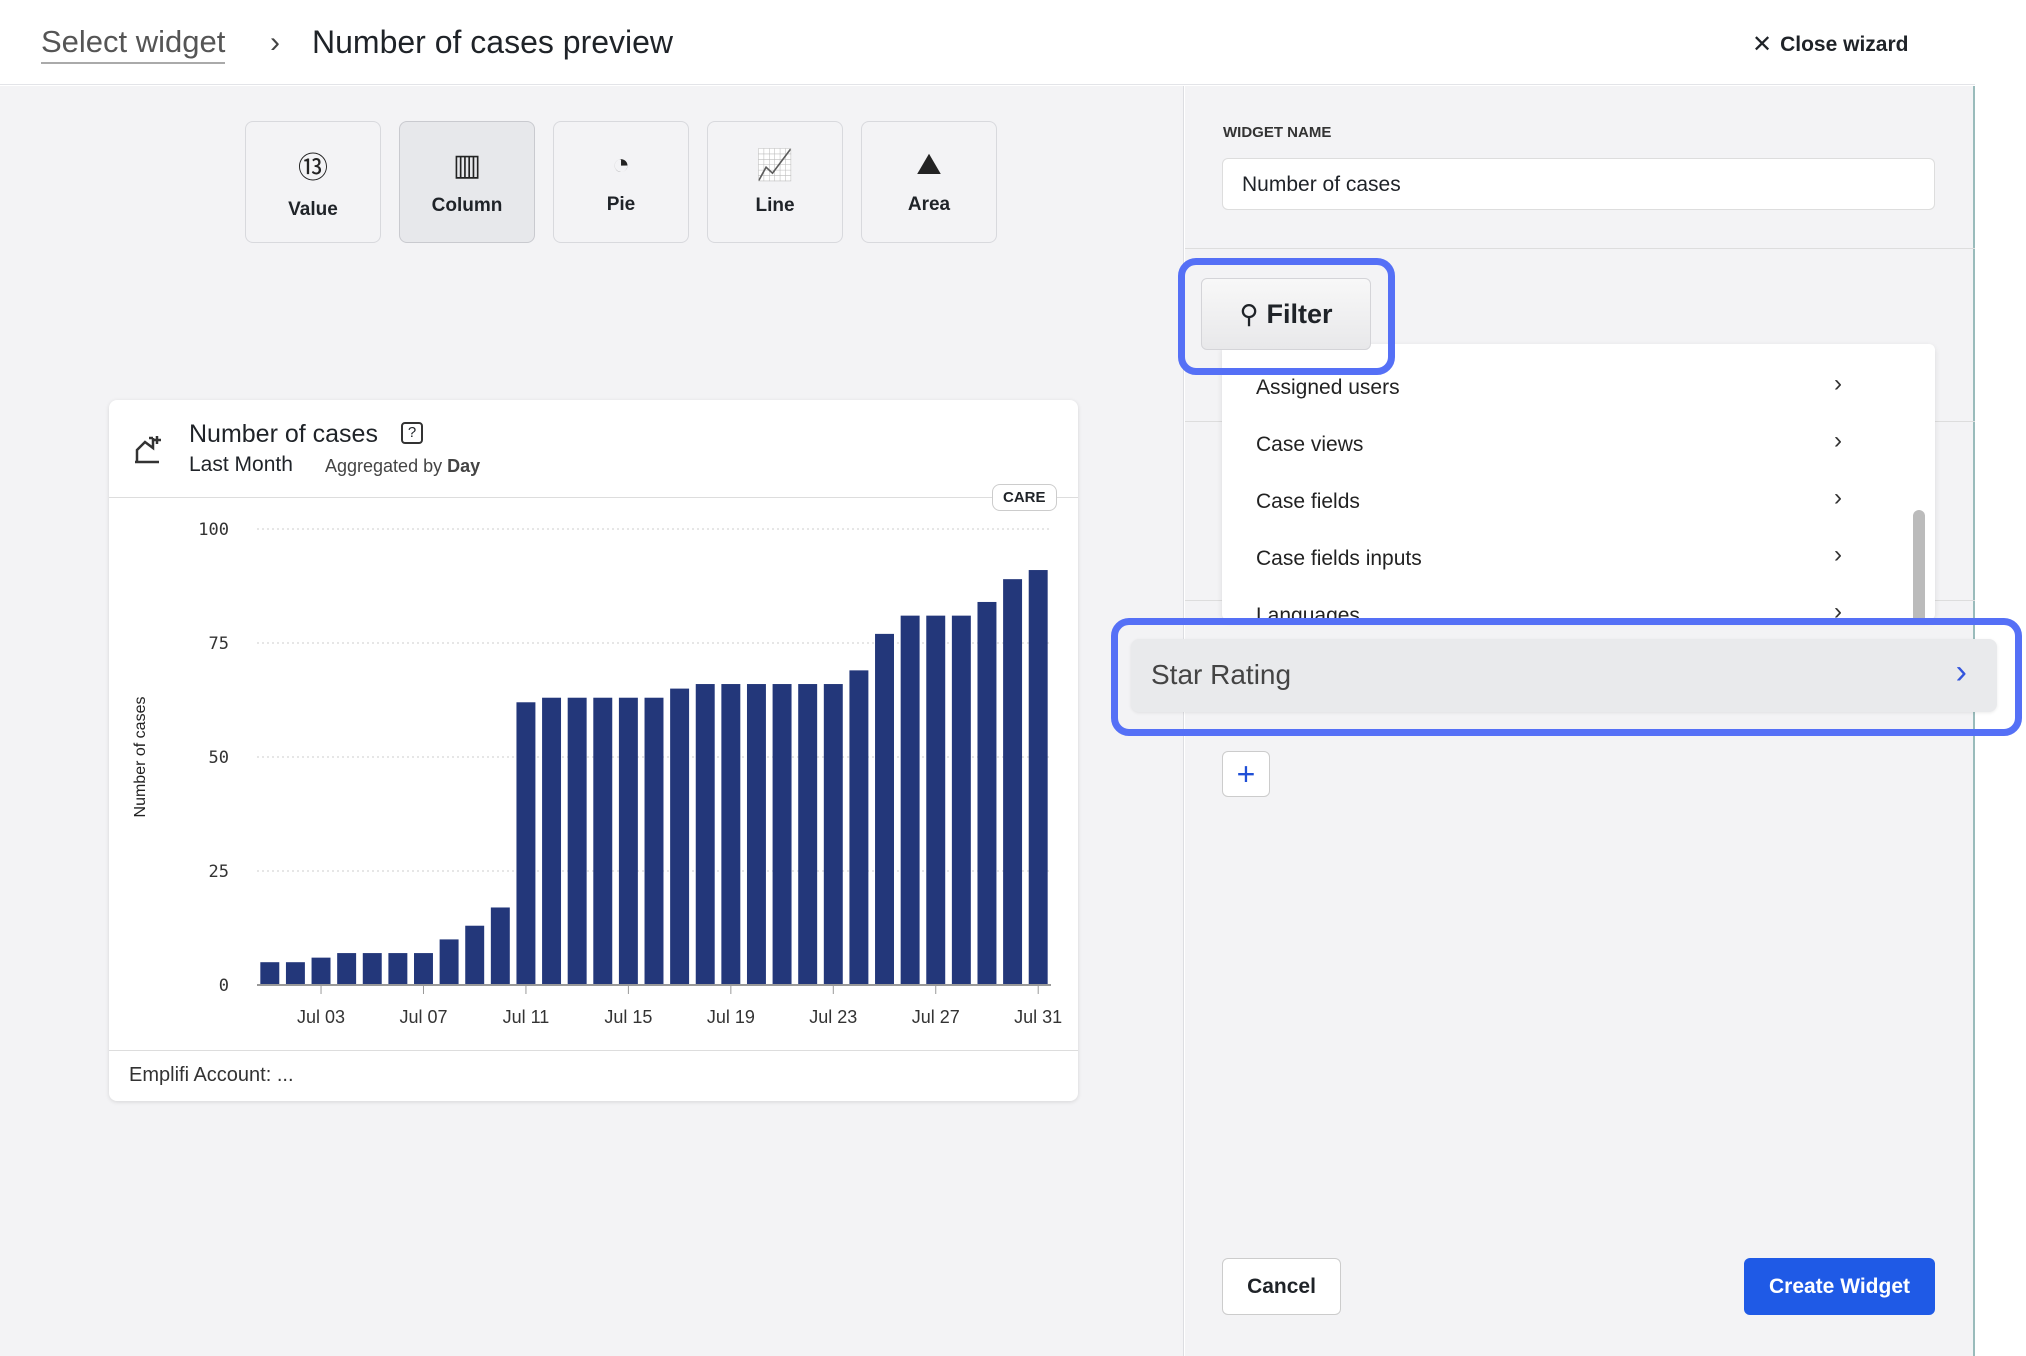  Describe the element at coordinates (1578, 184) in the screenshot. I see `widget-name-input: Number of cases` at that location.